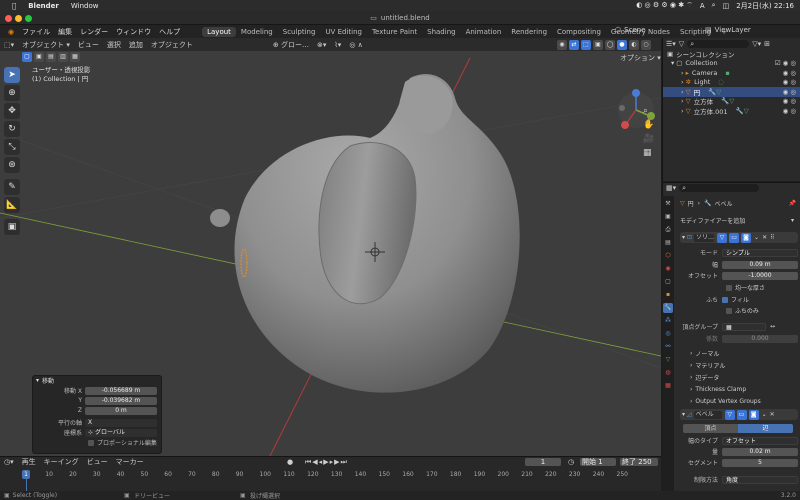  What do you see at coordinates (91, 442) in the screenshot?
I see `proportional-edit-checkbox` at bounding box center [91, 442].